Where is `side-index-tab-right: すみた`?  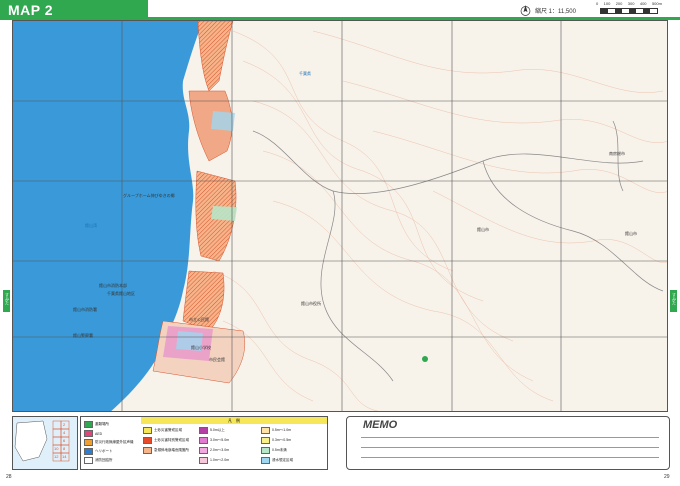
side-index-tab-right: すみた is located at coordinates (673, 301).